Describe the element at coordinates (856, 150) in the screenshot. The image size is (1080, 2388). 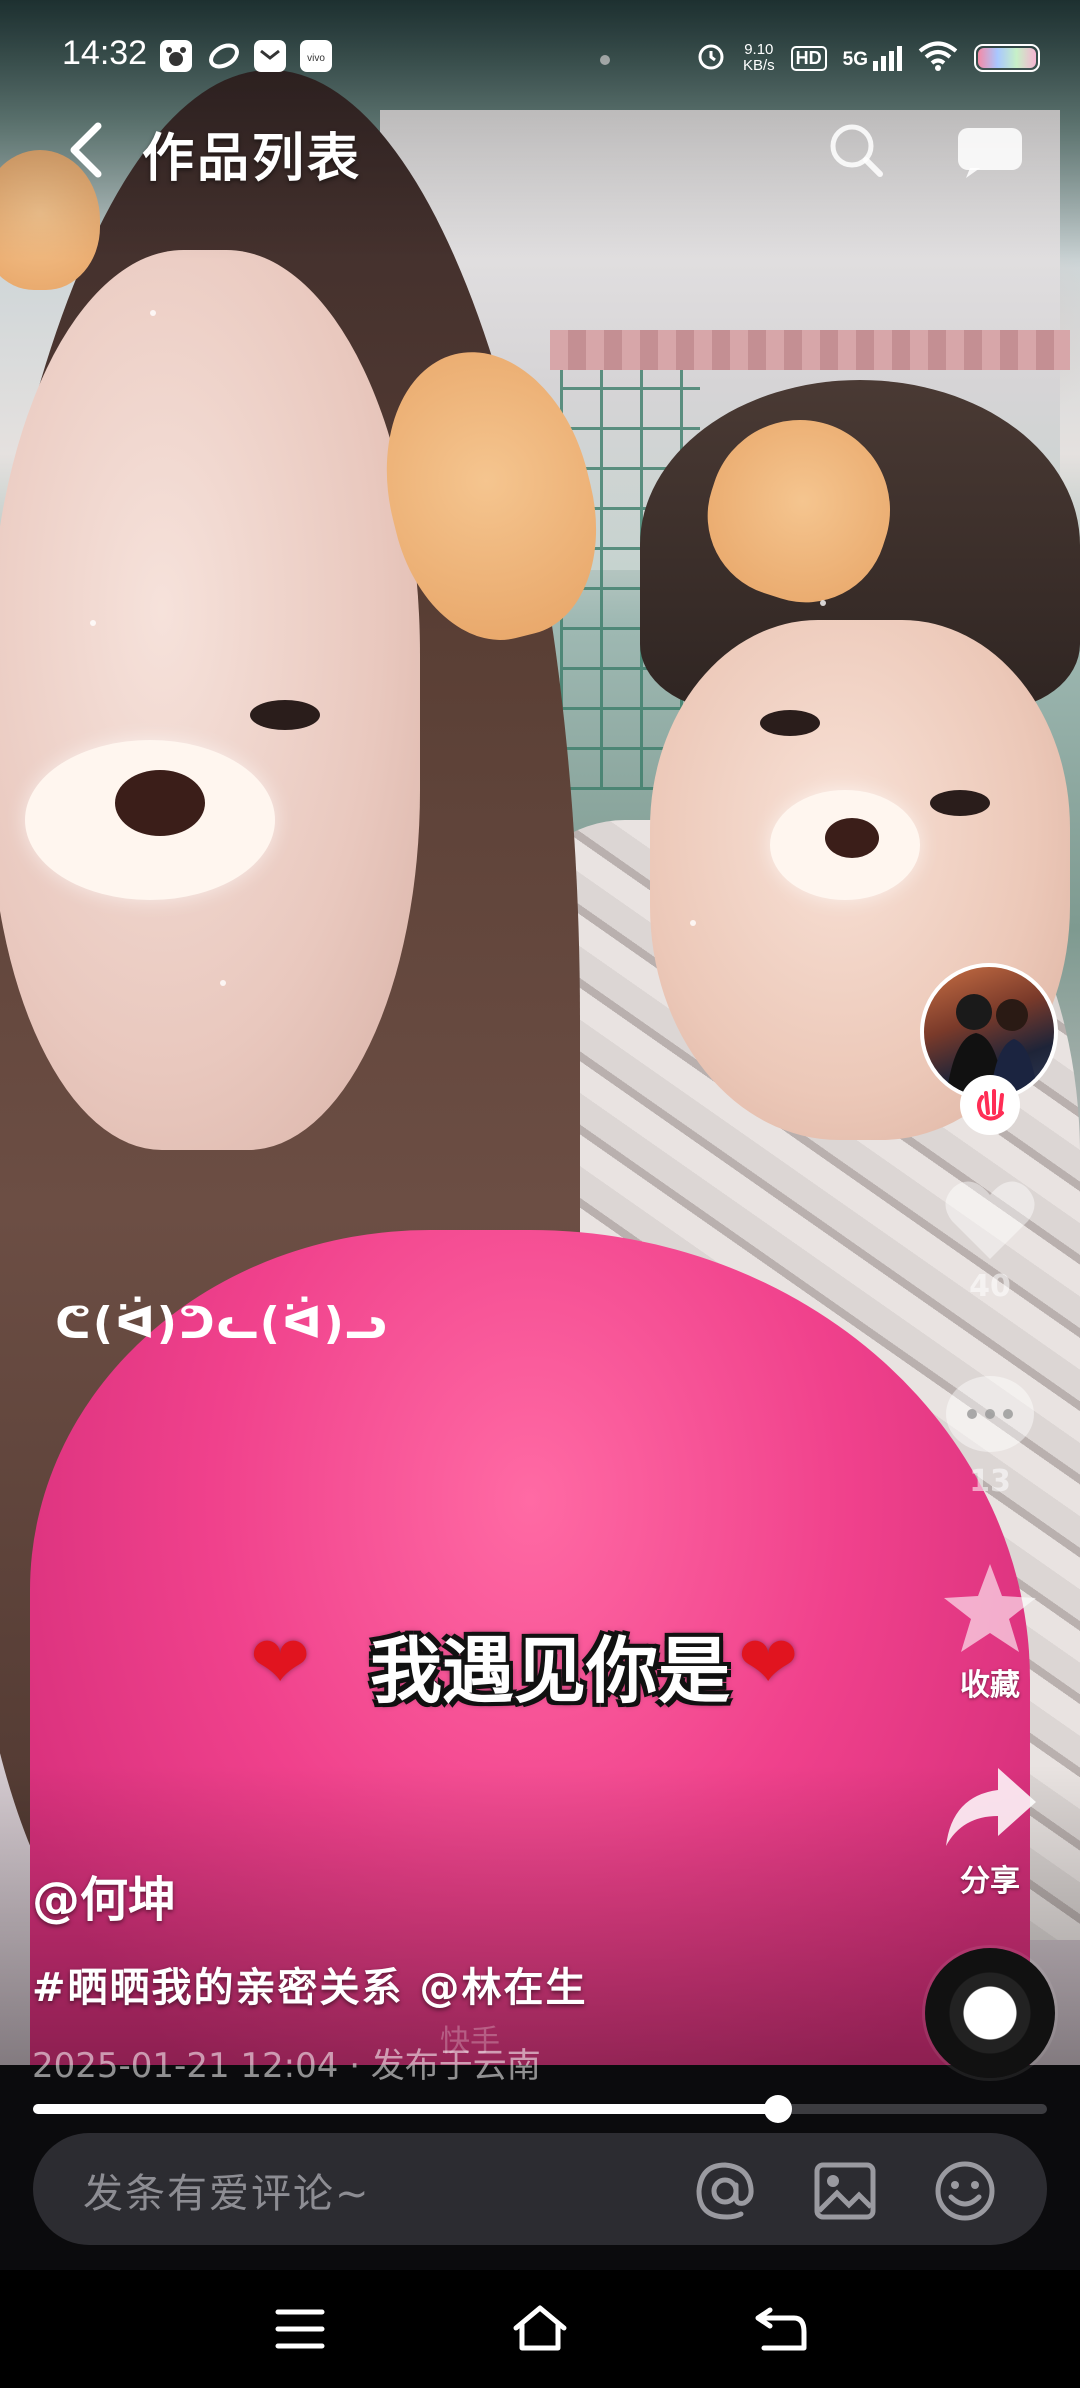
I see `search-icon` at that location.